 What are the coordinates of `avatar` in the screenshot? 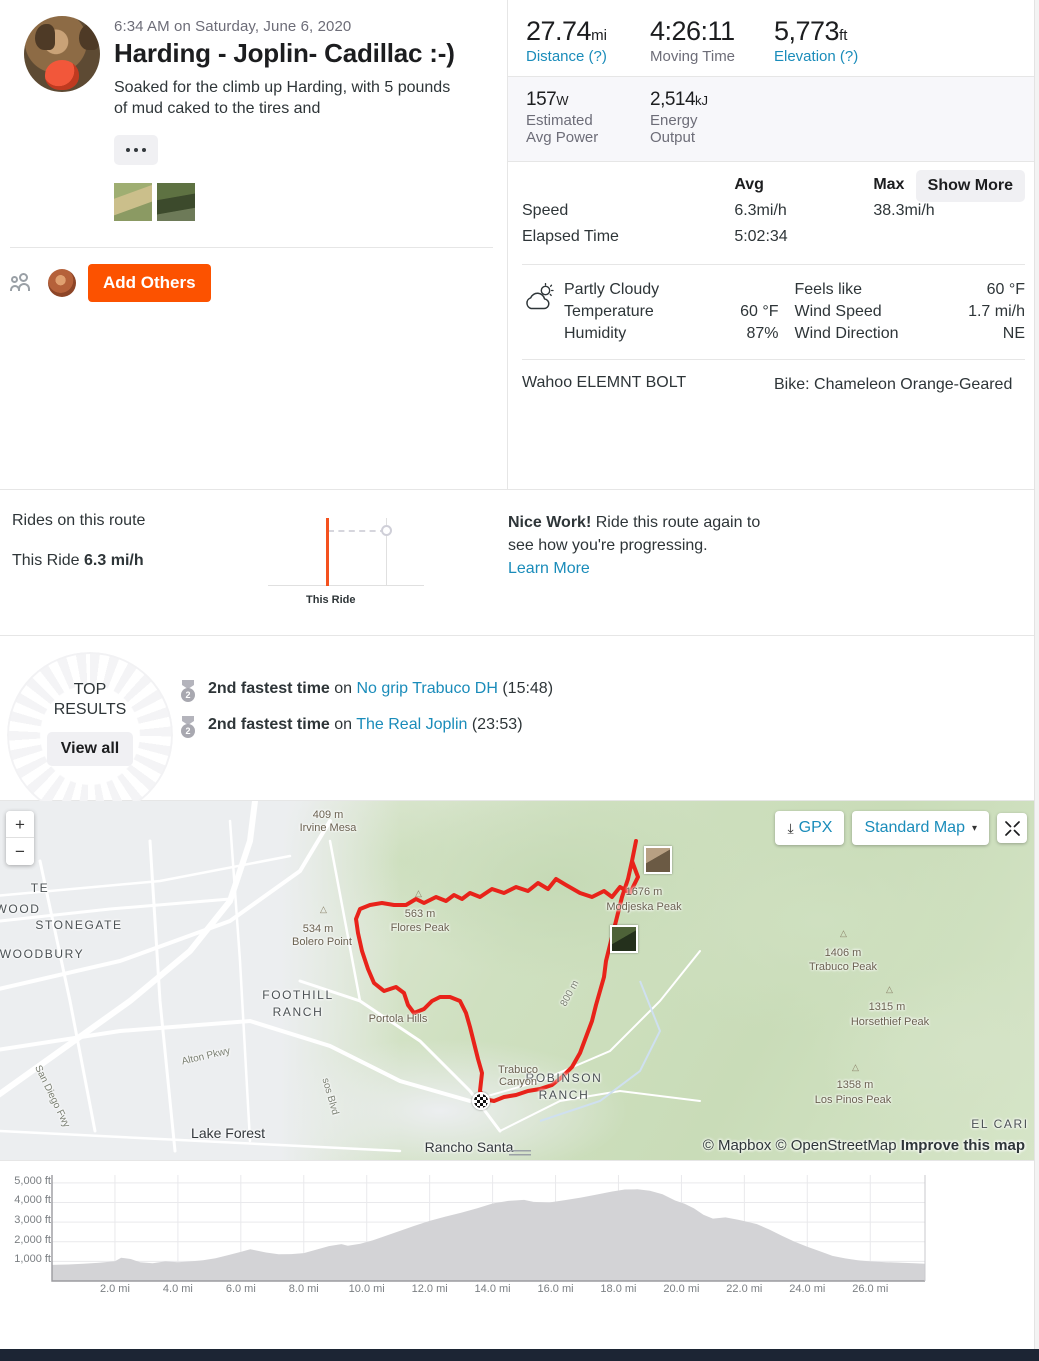 It's located at (62, 54).